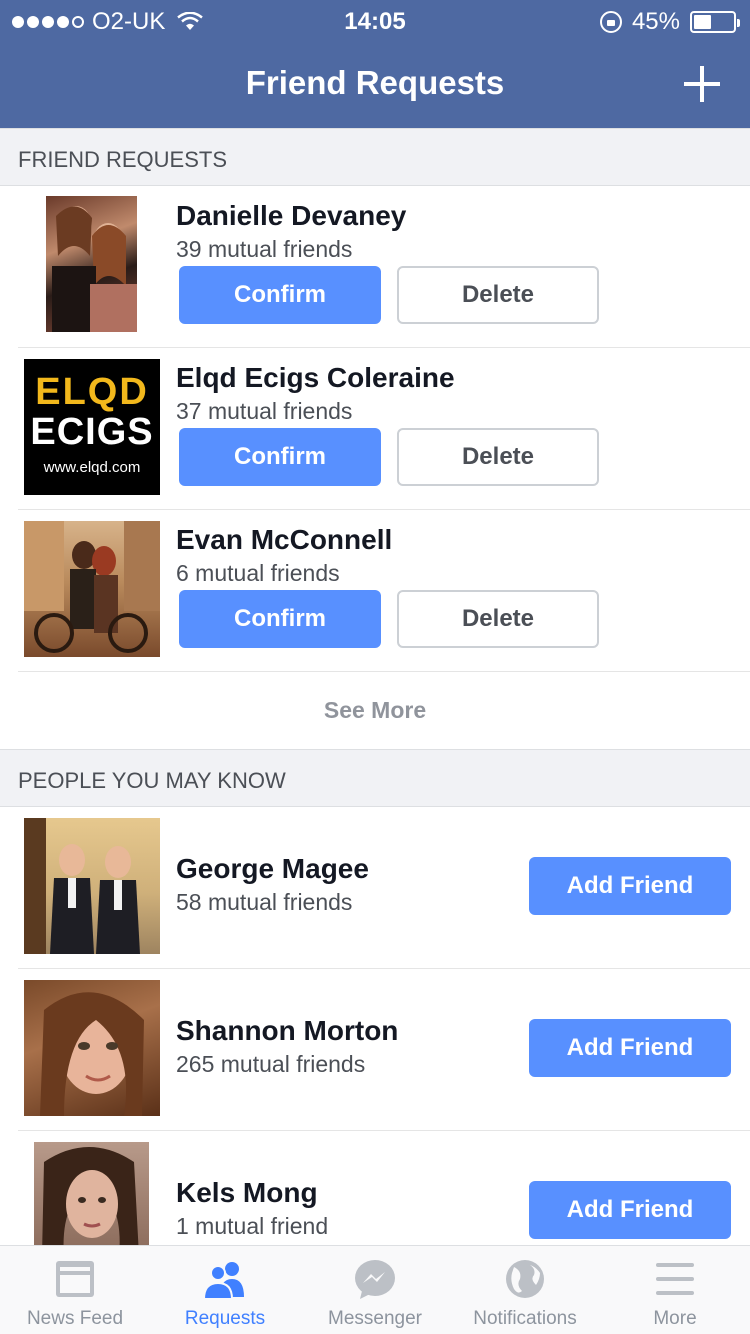 The width and height of the screenshot is (750, 1334). What do you see at coordinates (675, 1279) in the screenshot?
I see `menu-icon` at bounding box center [675, 1279].